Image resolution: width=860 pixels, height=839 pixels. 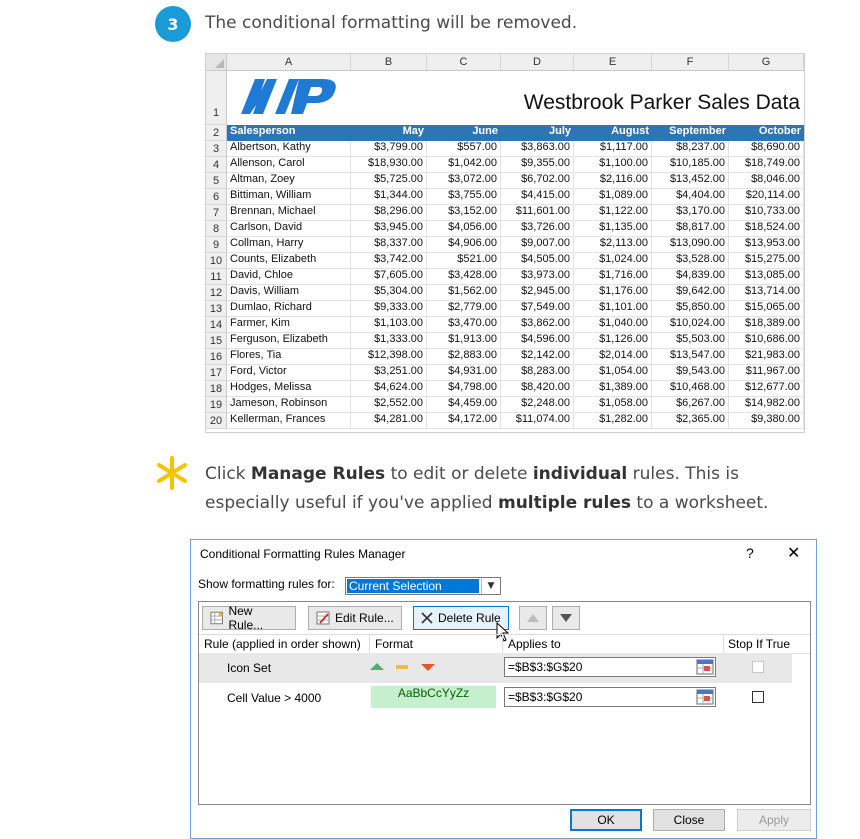 I want to click on sales-cell: $2,779.00, so click(x=464, y=309).